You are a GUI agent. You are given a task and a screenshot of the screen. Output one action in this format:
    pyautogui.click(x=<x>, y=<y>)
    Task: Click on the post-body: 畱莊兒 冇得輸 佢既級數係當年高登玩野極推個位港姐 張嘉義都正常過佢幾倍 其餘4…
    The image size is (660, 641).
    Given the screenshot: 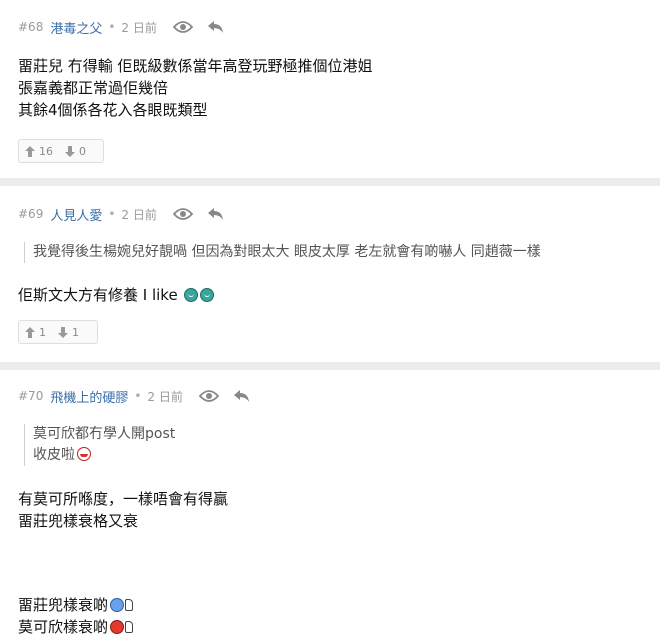 What is the action you would take?
    pyautogui.click(x=195, y=88)
    